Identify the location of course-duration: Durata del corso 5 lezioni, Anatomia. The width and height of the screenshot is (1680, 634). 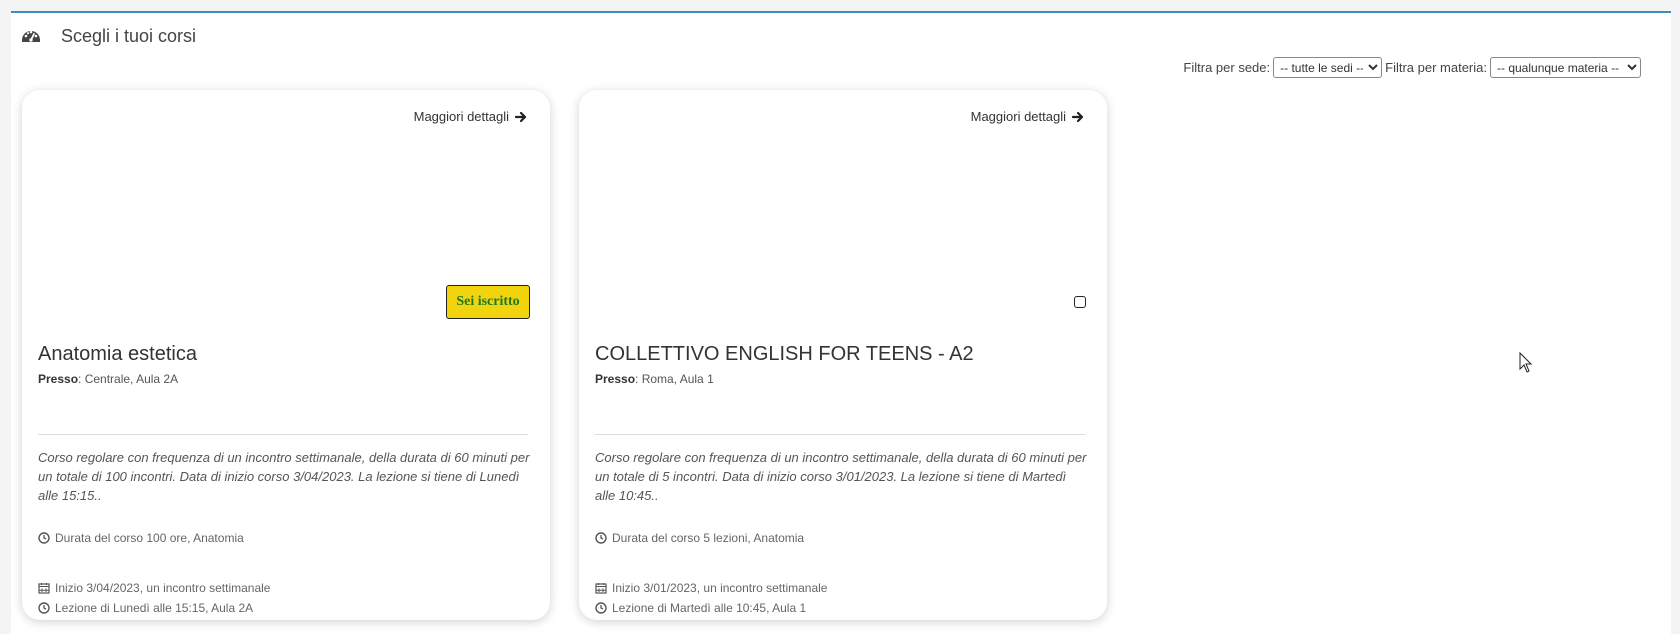
(699, 538).